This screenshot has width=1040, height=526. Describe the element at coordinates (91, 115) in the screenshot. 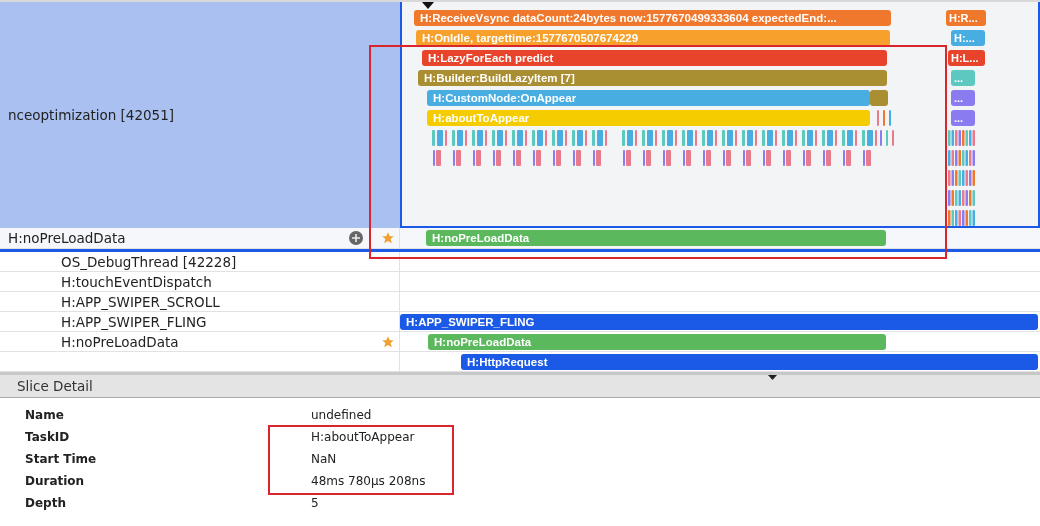

I see `process-name: nceoptimization [42051]` at that location.